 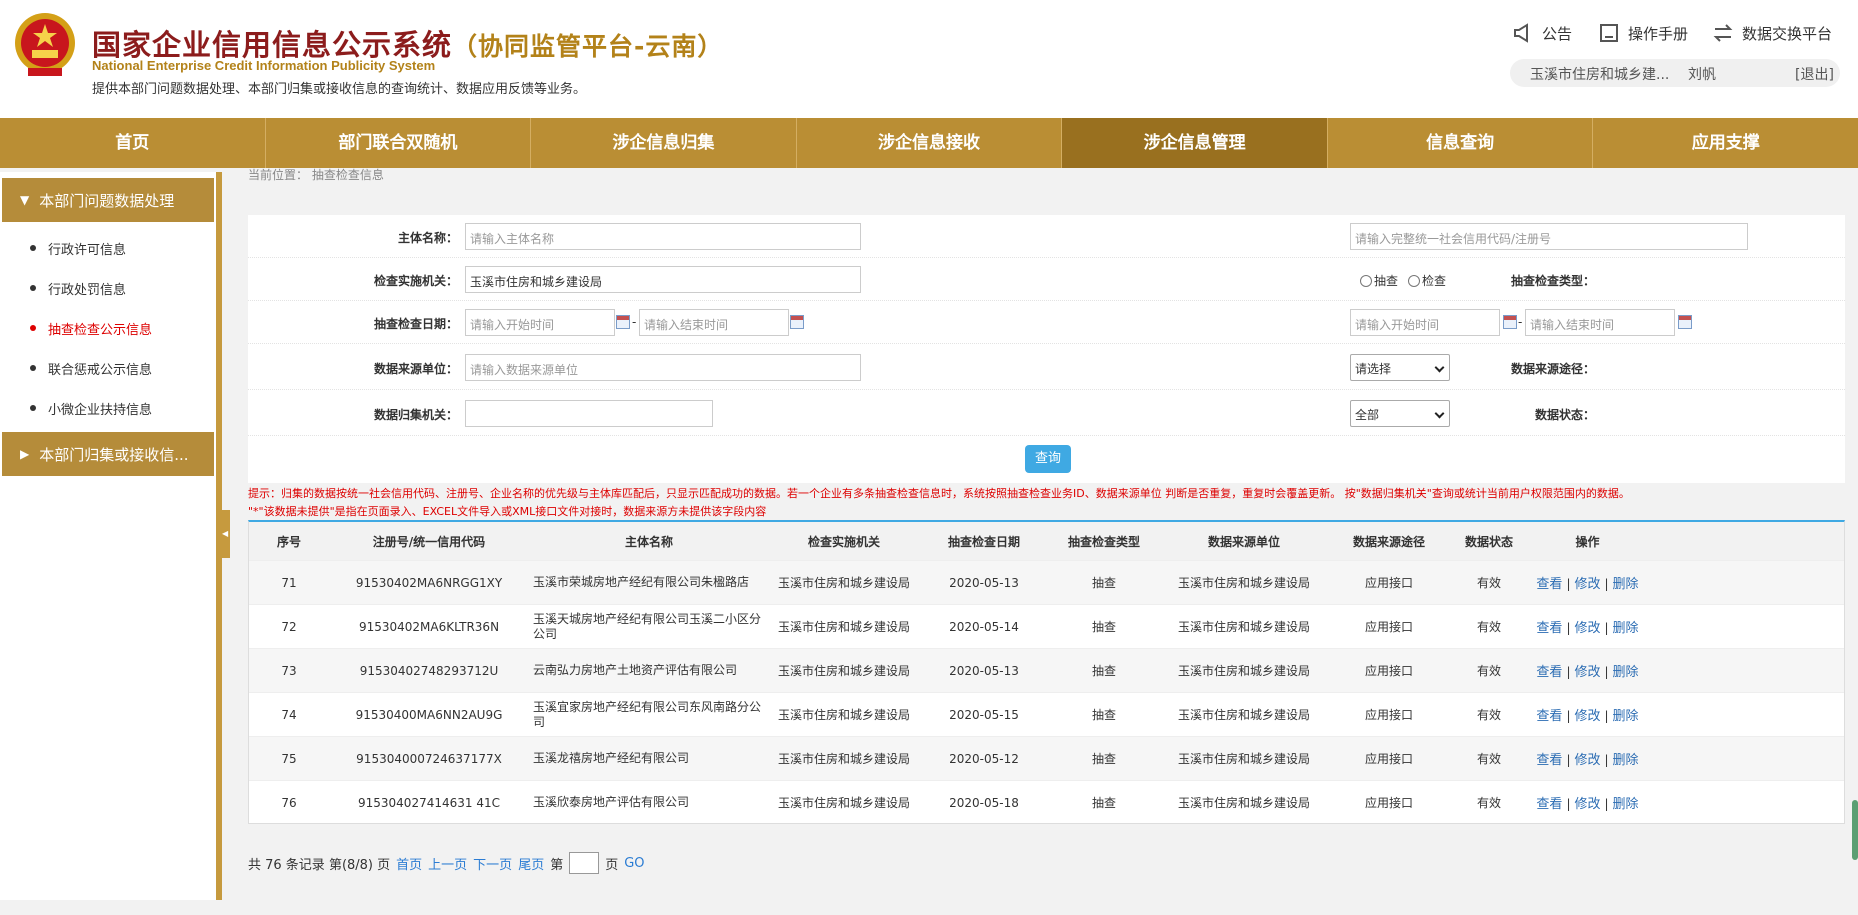 What do you see at coordinates (843, 671) in the screenshot?
I see `cell-org: 玉溪市住房和城乡建设局` at bounding box center [843, 671].